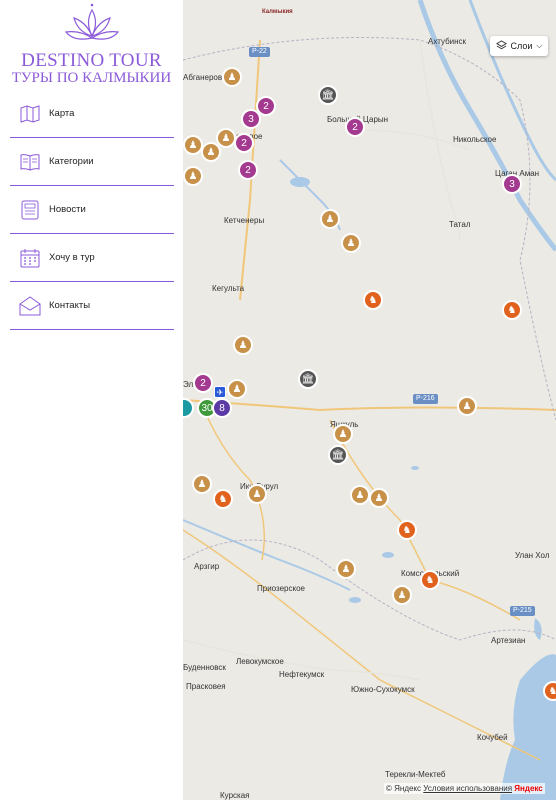 The image size is (556, 800). What do you see at coordinates (206, 686) in the screenshot?
I see `place-label: Прасковея` at bounding box center [206, 686].